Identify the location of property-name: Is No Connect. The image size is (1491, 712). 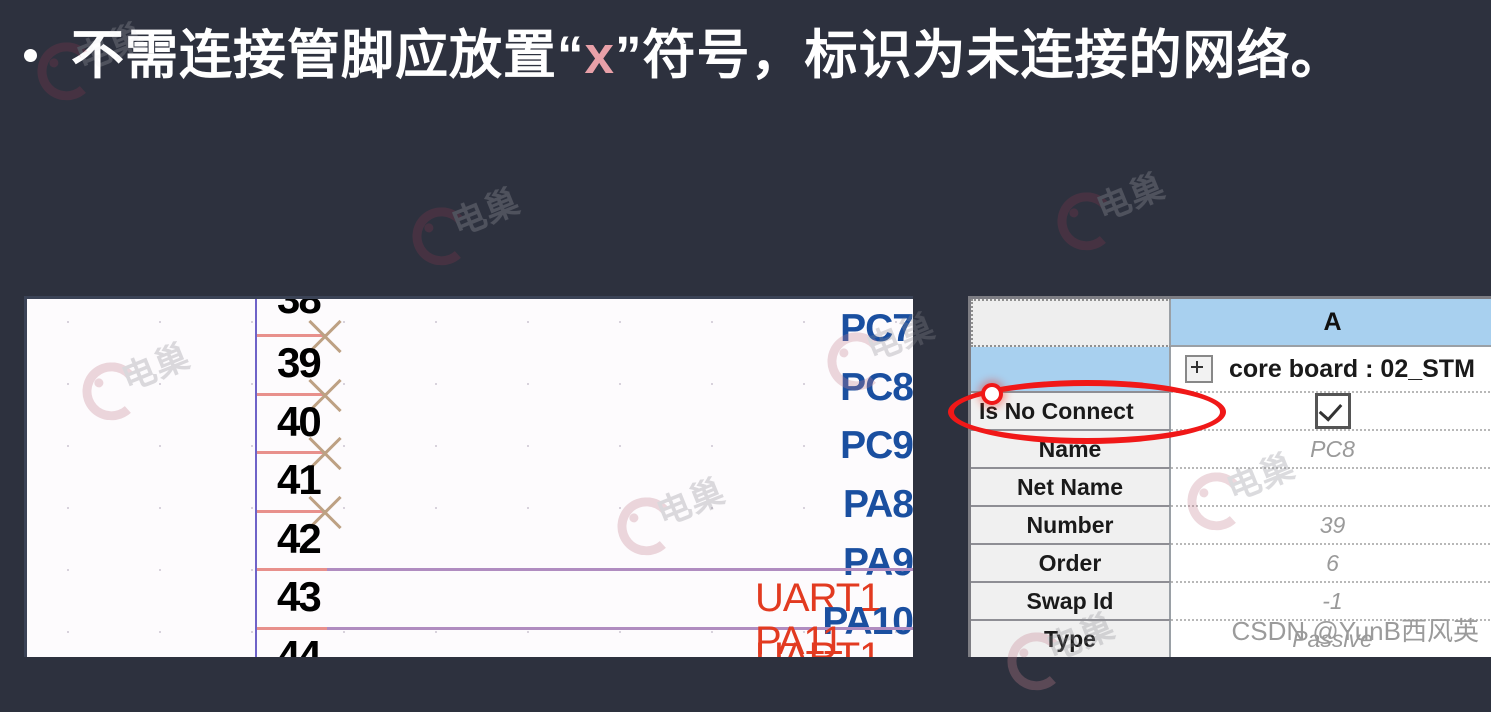
(1071, 410).